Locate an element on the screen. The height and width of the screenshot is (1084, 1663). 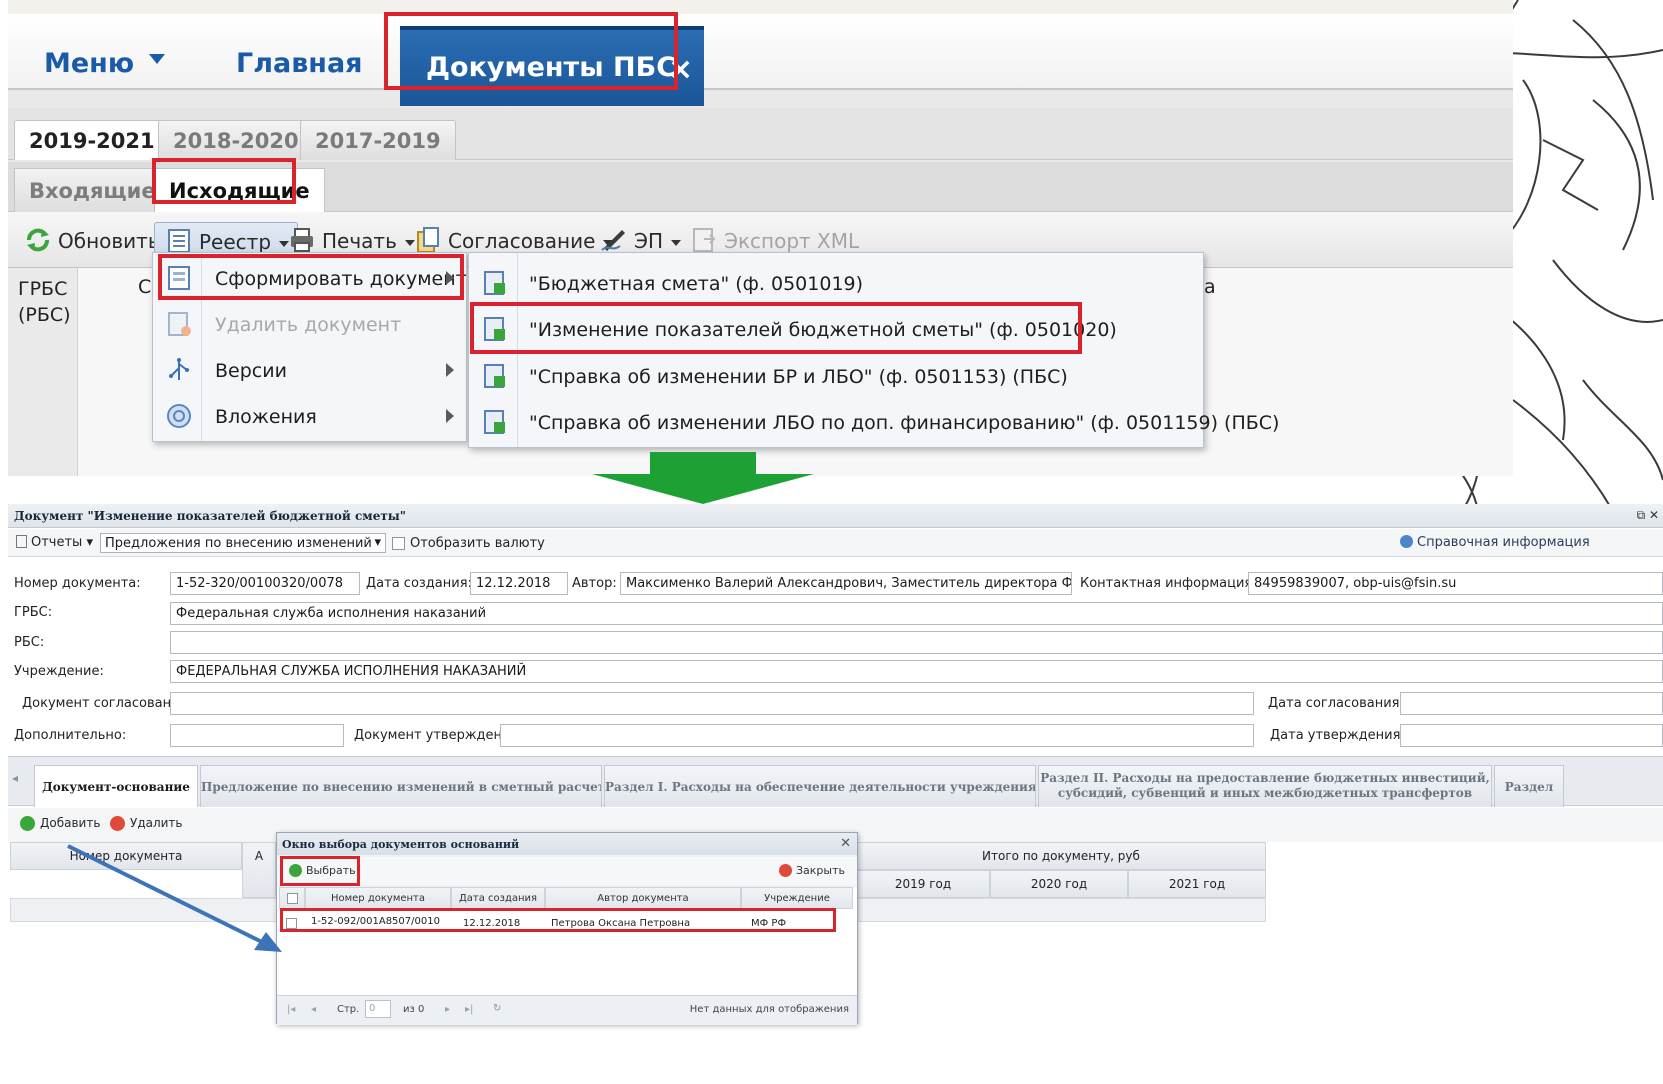
tab-document-basis: Документ-основание is located at coordinates (116, 786).